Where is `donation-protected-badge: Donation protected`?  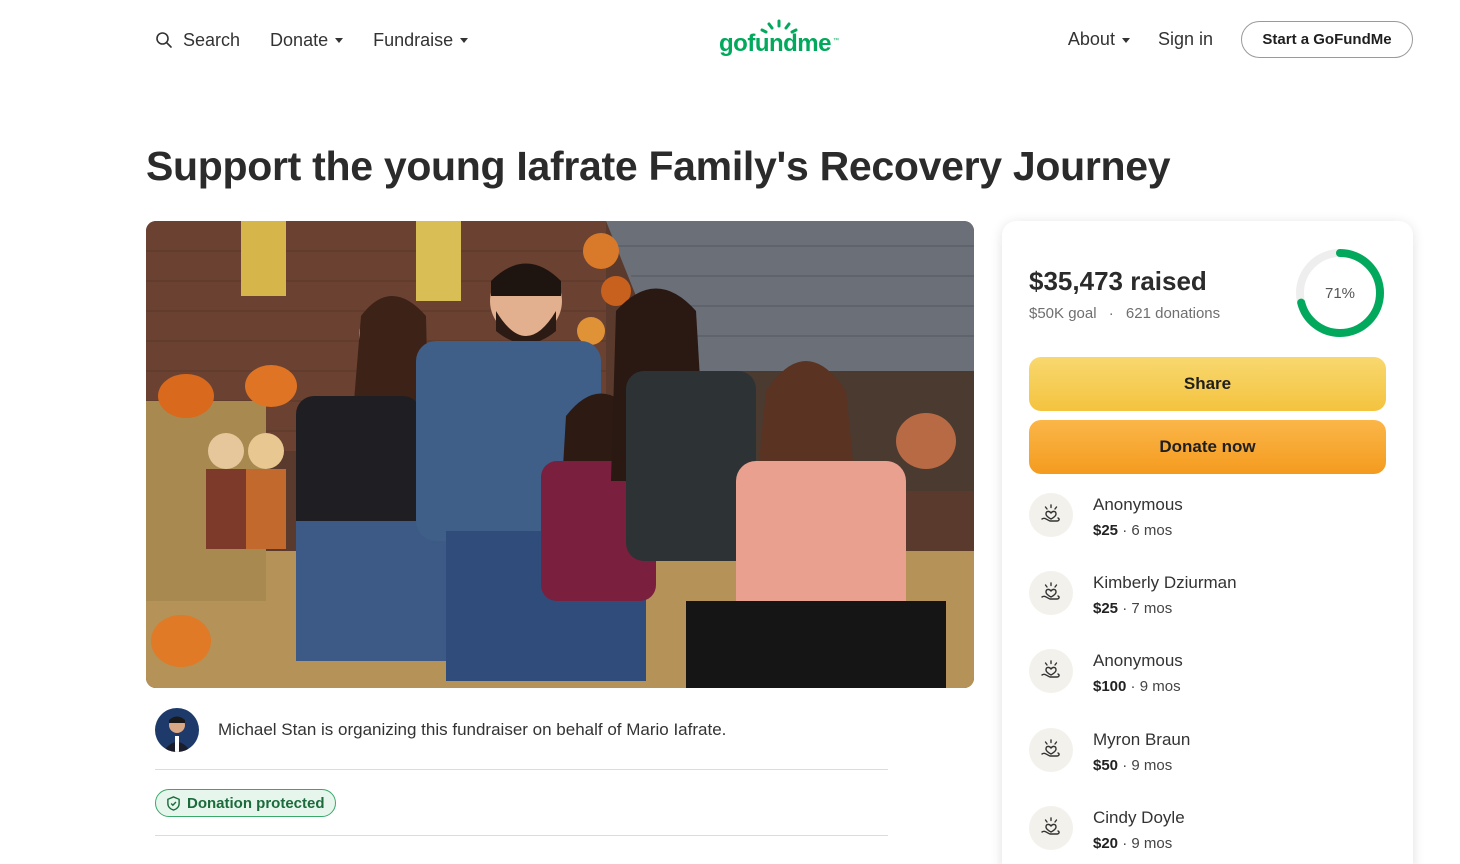 donation-protected-badge: Donation protected is located at coordinates (245, 803).